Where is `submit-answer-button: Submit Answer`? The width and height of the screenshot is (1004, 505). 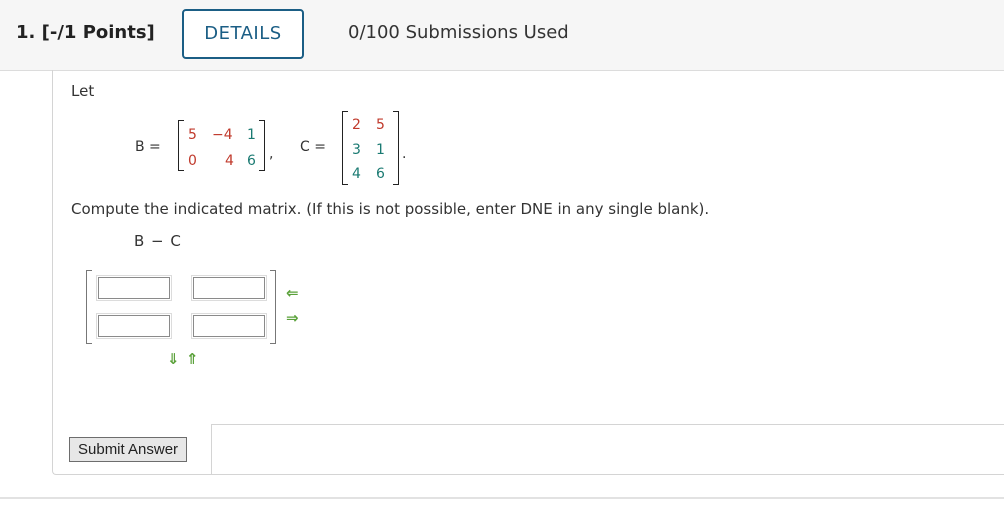 submit-answer-button: Submit Answer is located at coordinates (128, 449).